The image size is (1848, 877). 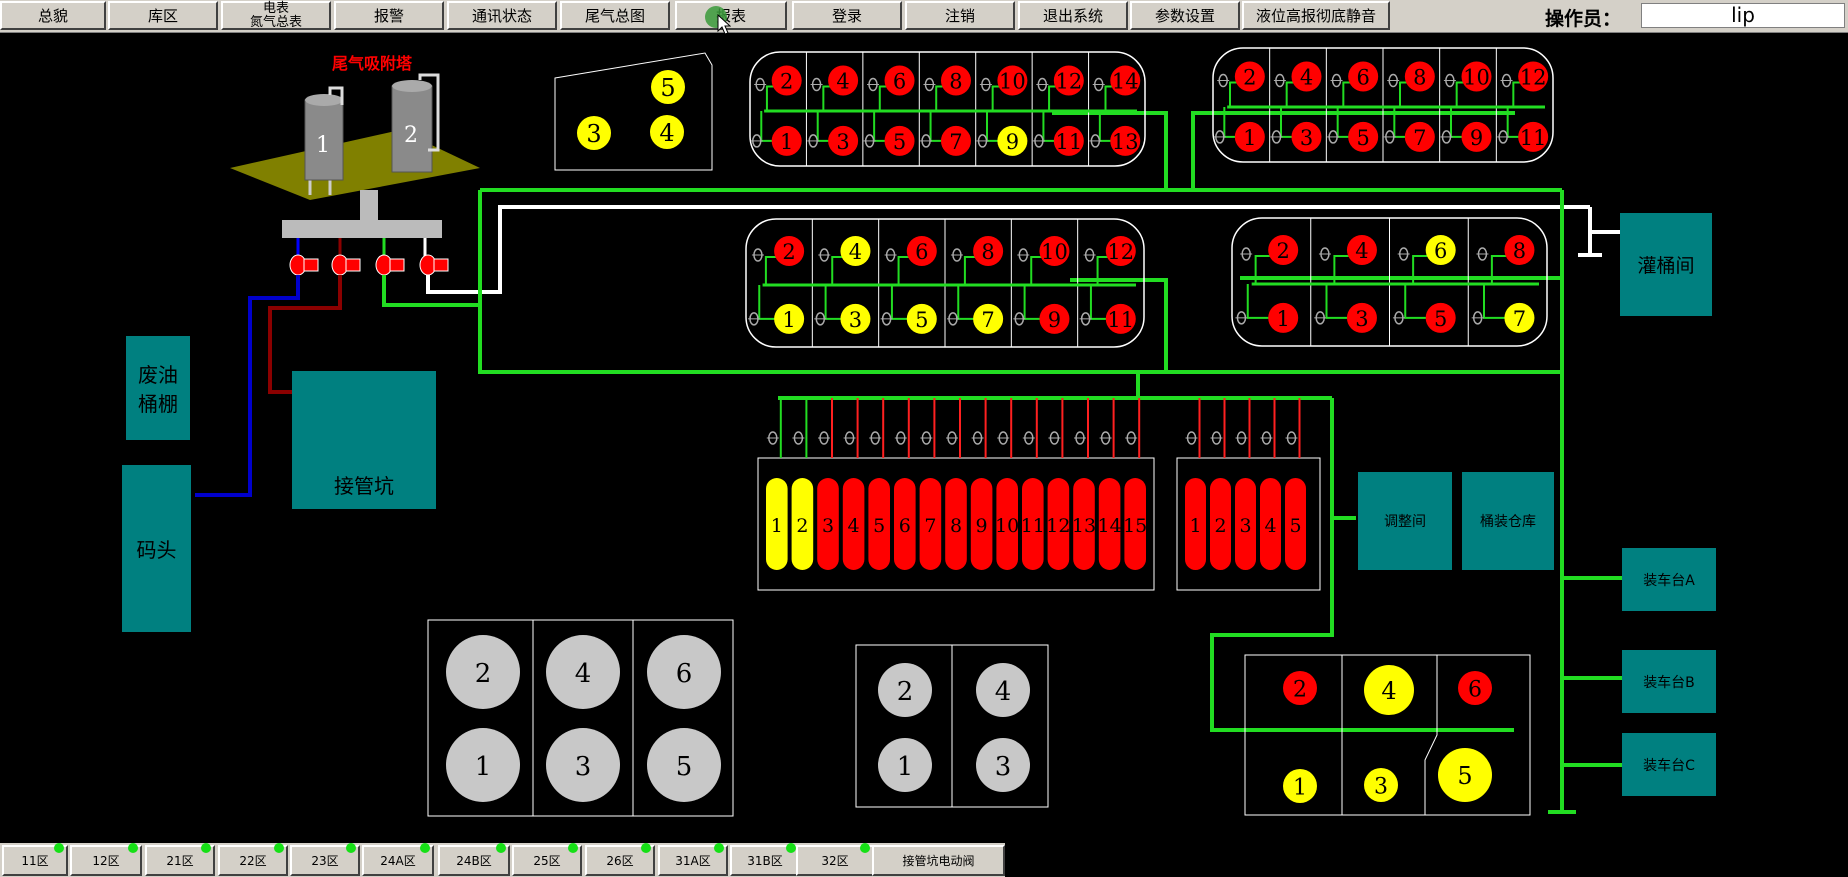 I want to click on zone-tab-31a区: 31A区, so click(x=693, y=859).